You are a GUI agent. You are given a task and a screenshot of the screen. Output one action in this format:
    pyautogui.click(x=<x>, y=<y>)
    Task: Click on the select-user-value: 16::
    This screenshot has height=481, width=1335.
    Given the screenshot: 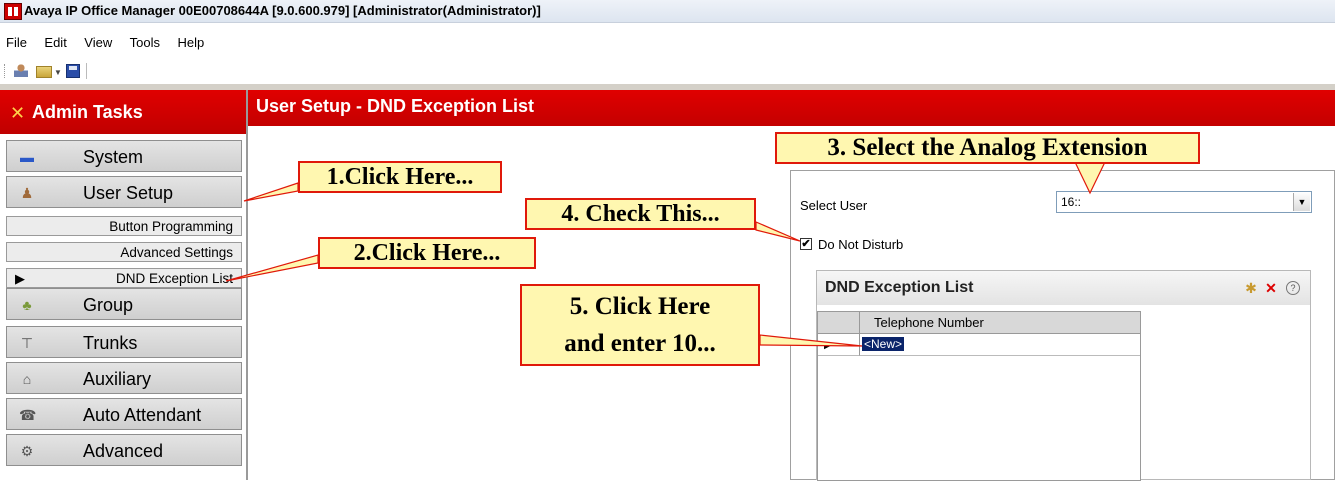 What is the action you would take?
    pyautogui.click(x=1071, y=202)
    